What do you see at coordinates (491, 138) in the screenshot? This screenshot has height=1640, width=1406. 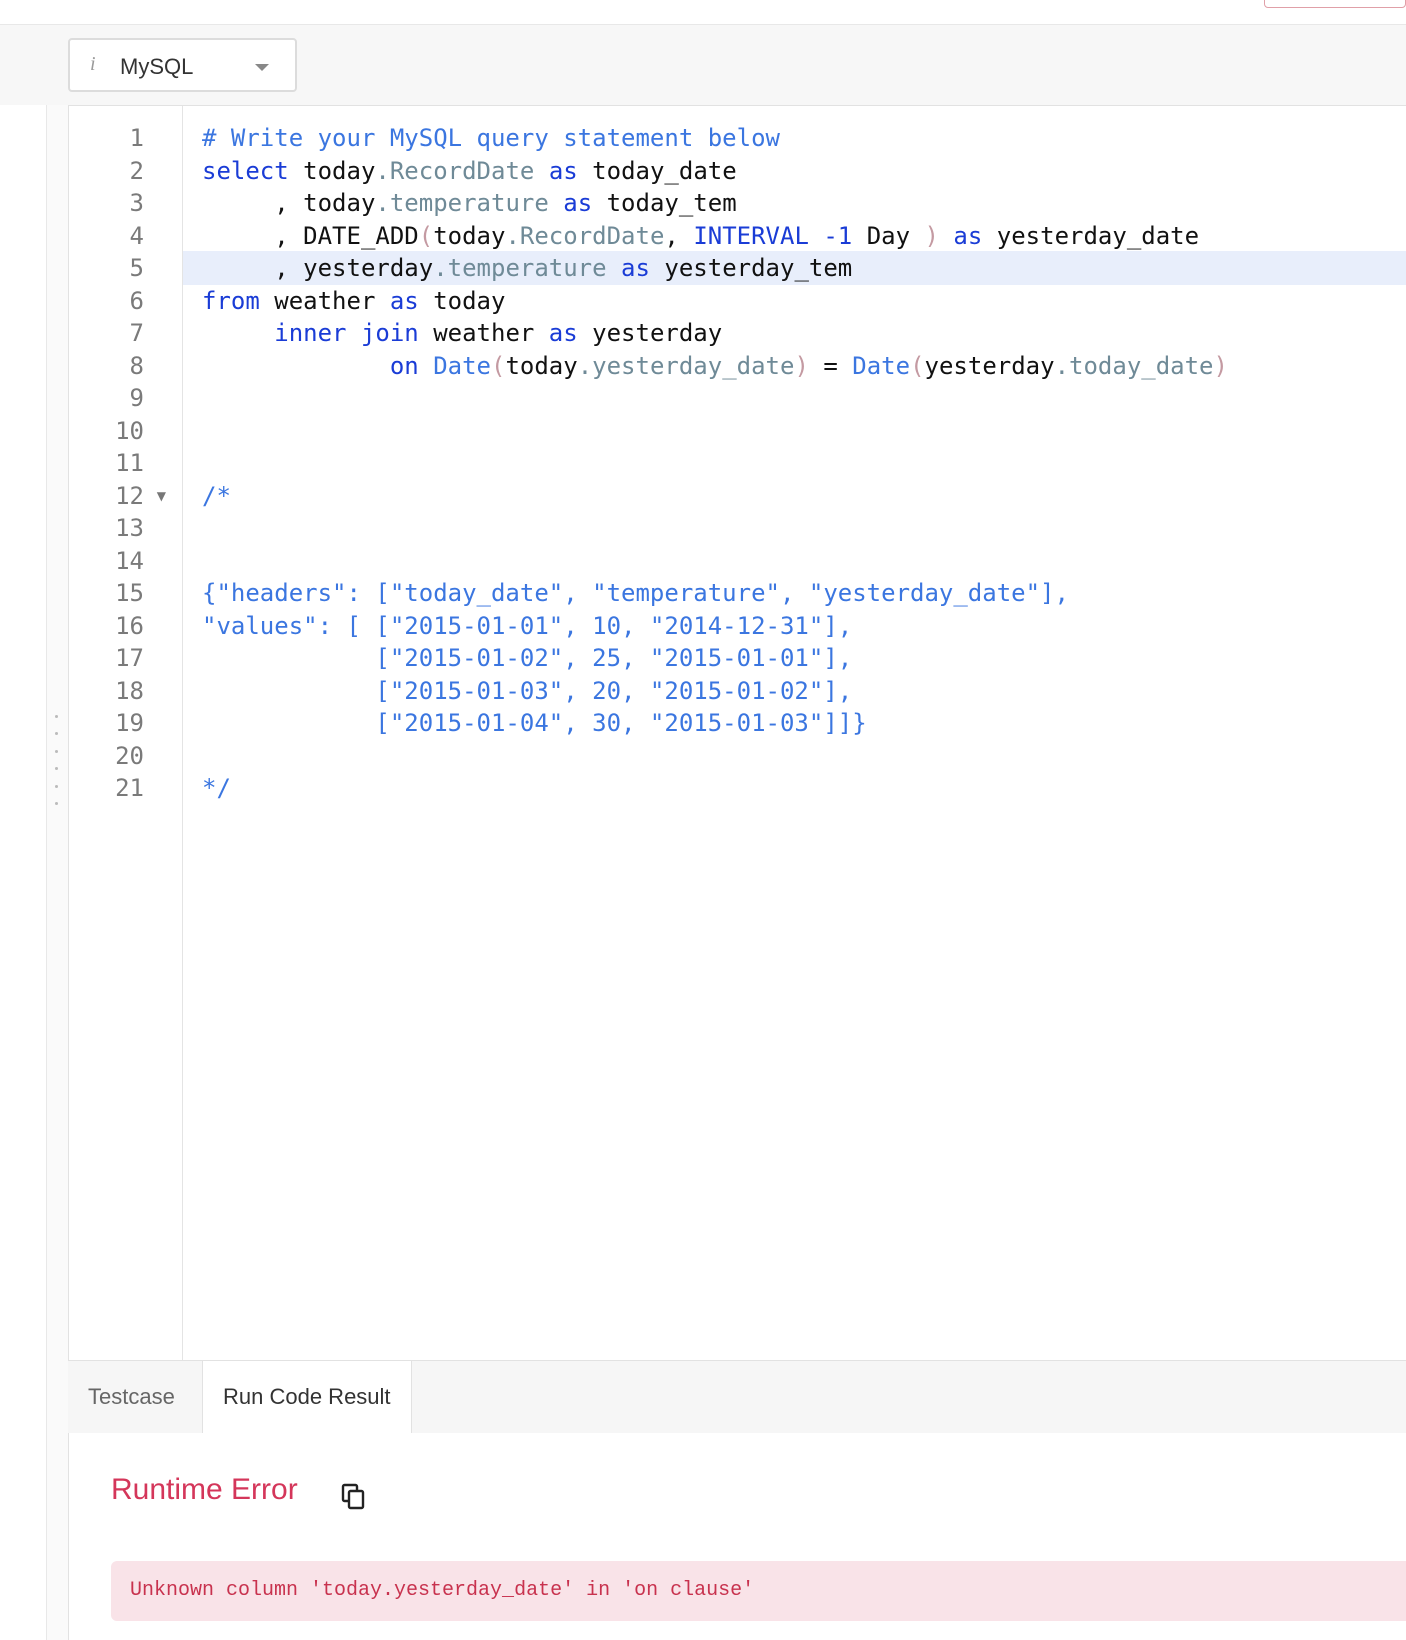 I see `code-line: # Write your MySQL query statement below` at bounding box center [491, 138].